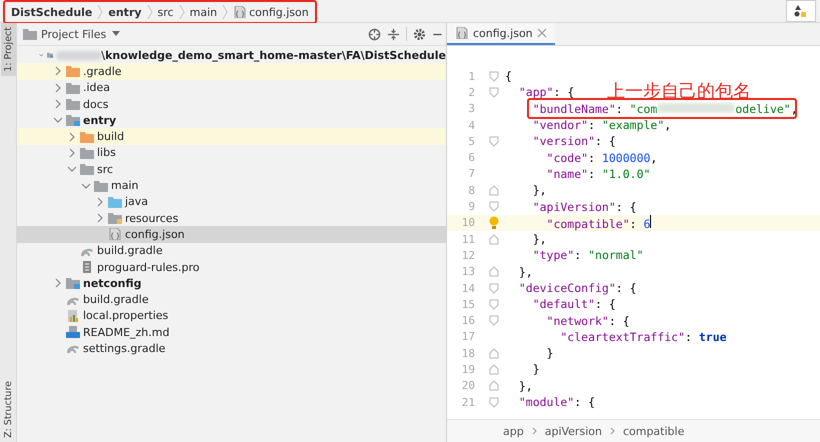 The image size is (820, 442). What do you see at coordinates (231, 88) in the screenshot?
I see `tree-item: .idea` at bounding box center [231, 88].